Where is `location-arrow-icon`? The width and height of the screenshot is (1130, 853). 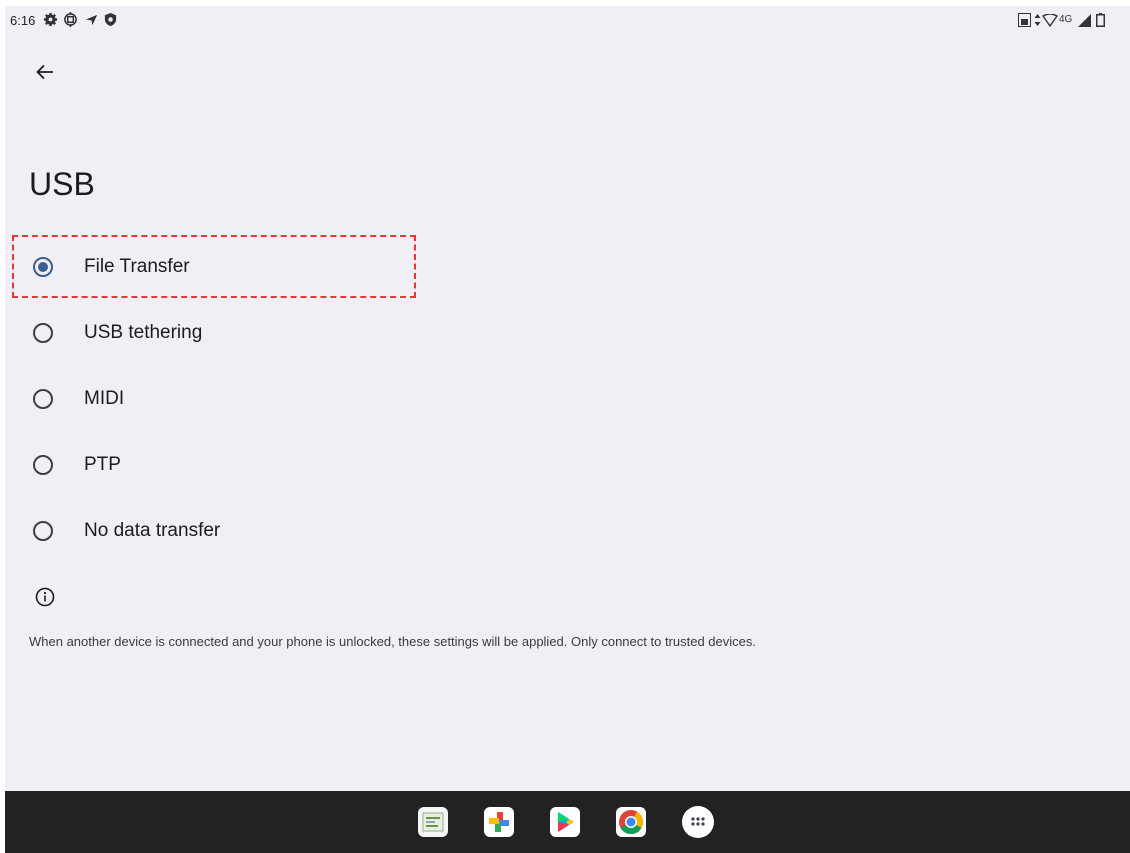 location-arrow-icon is located at coordinates (91, 20).